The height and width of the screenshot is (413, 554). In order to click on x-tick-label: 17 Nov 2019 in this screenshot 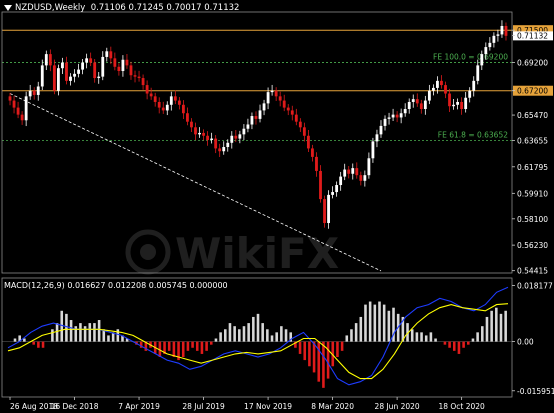, I will do `click(268, 406)`.